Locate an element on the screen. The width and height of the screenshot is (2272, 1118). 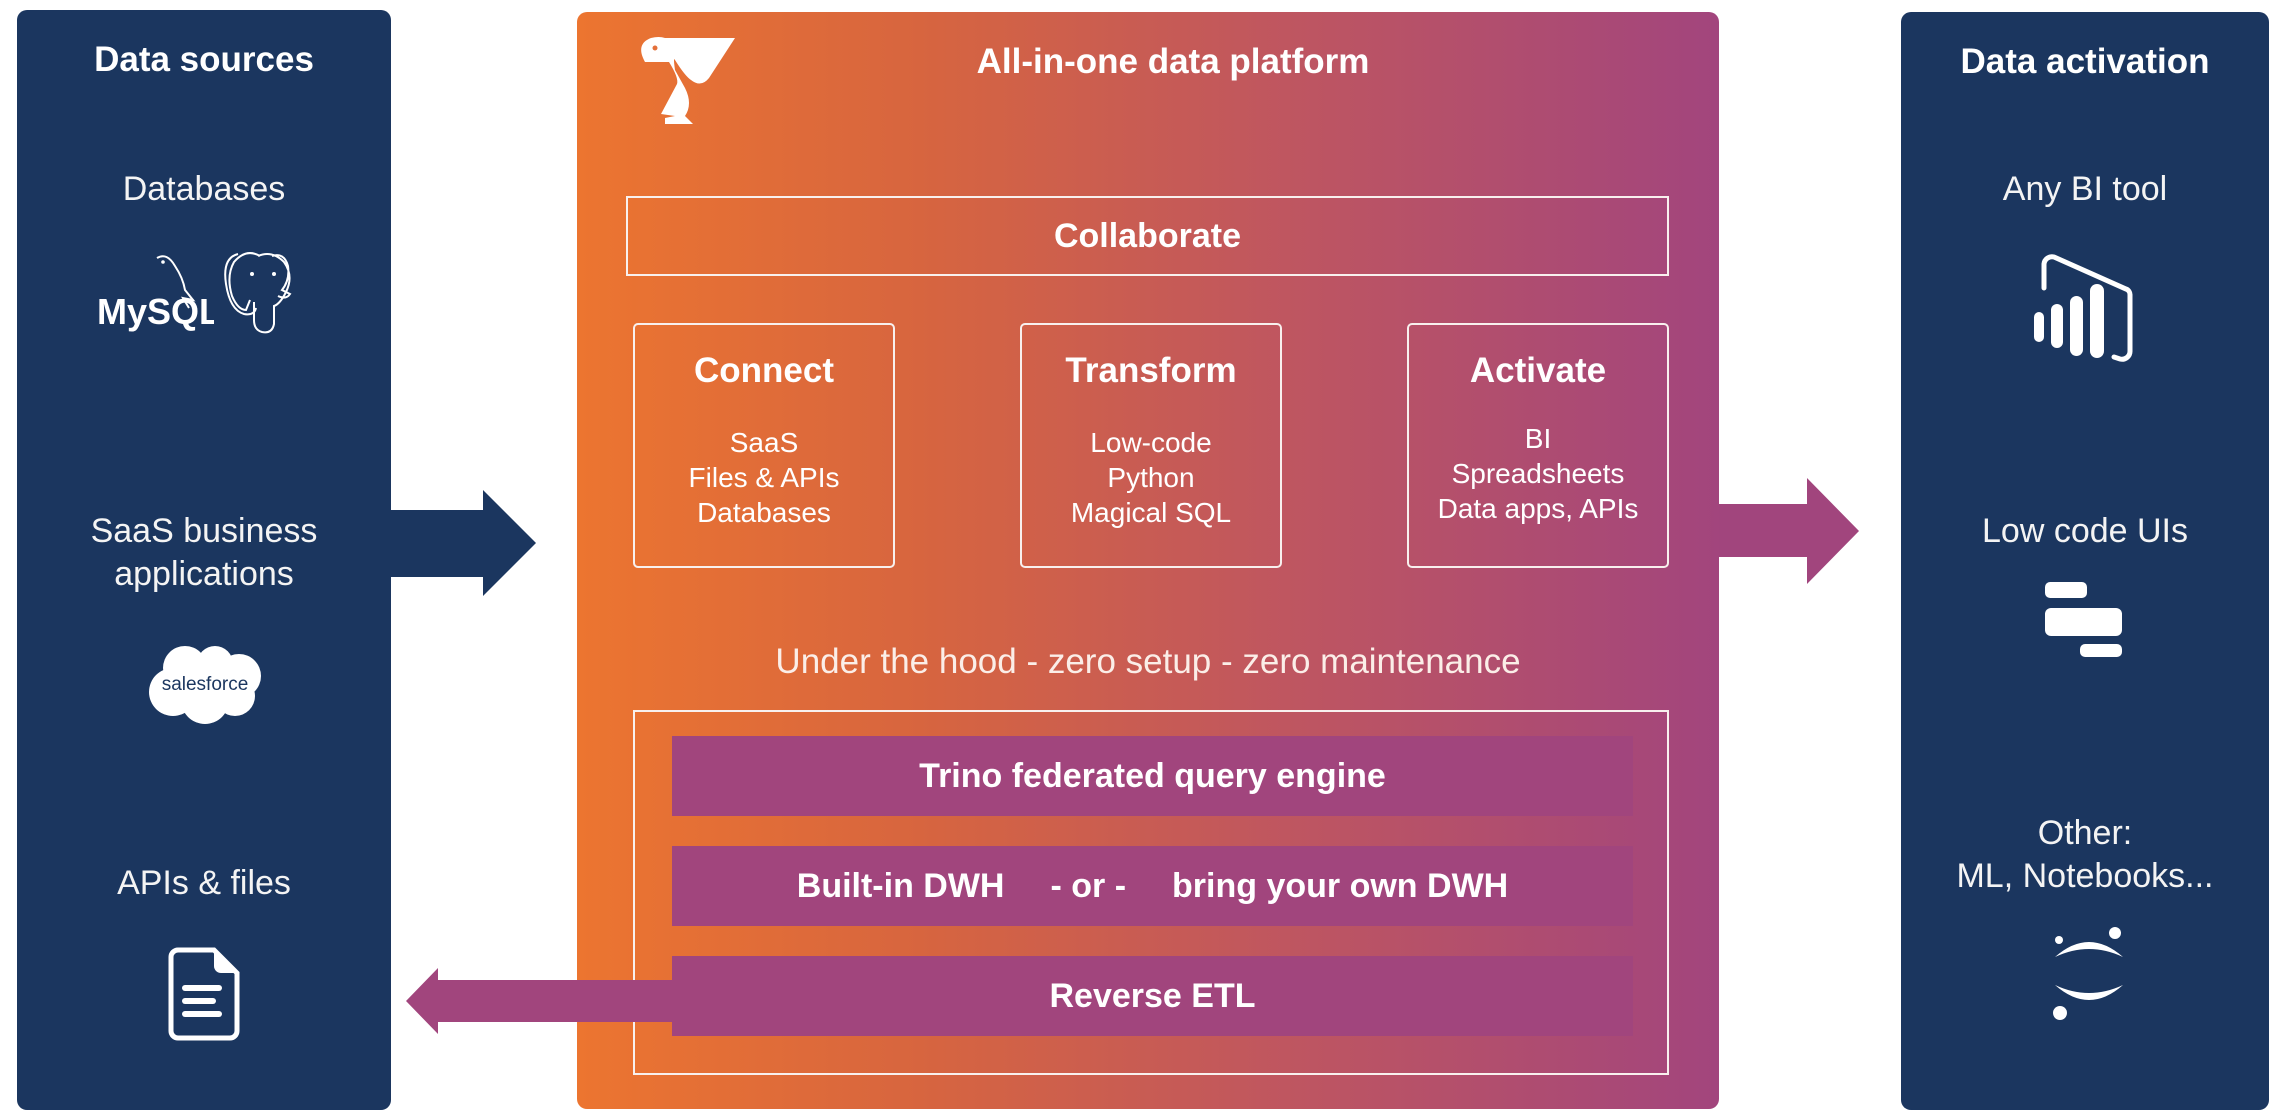
saas-apps-label: SaaS business applications is located at coordinates (204, 553).